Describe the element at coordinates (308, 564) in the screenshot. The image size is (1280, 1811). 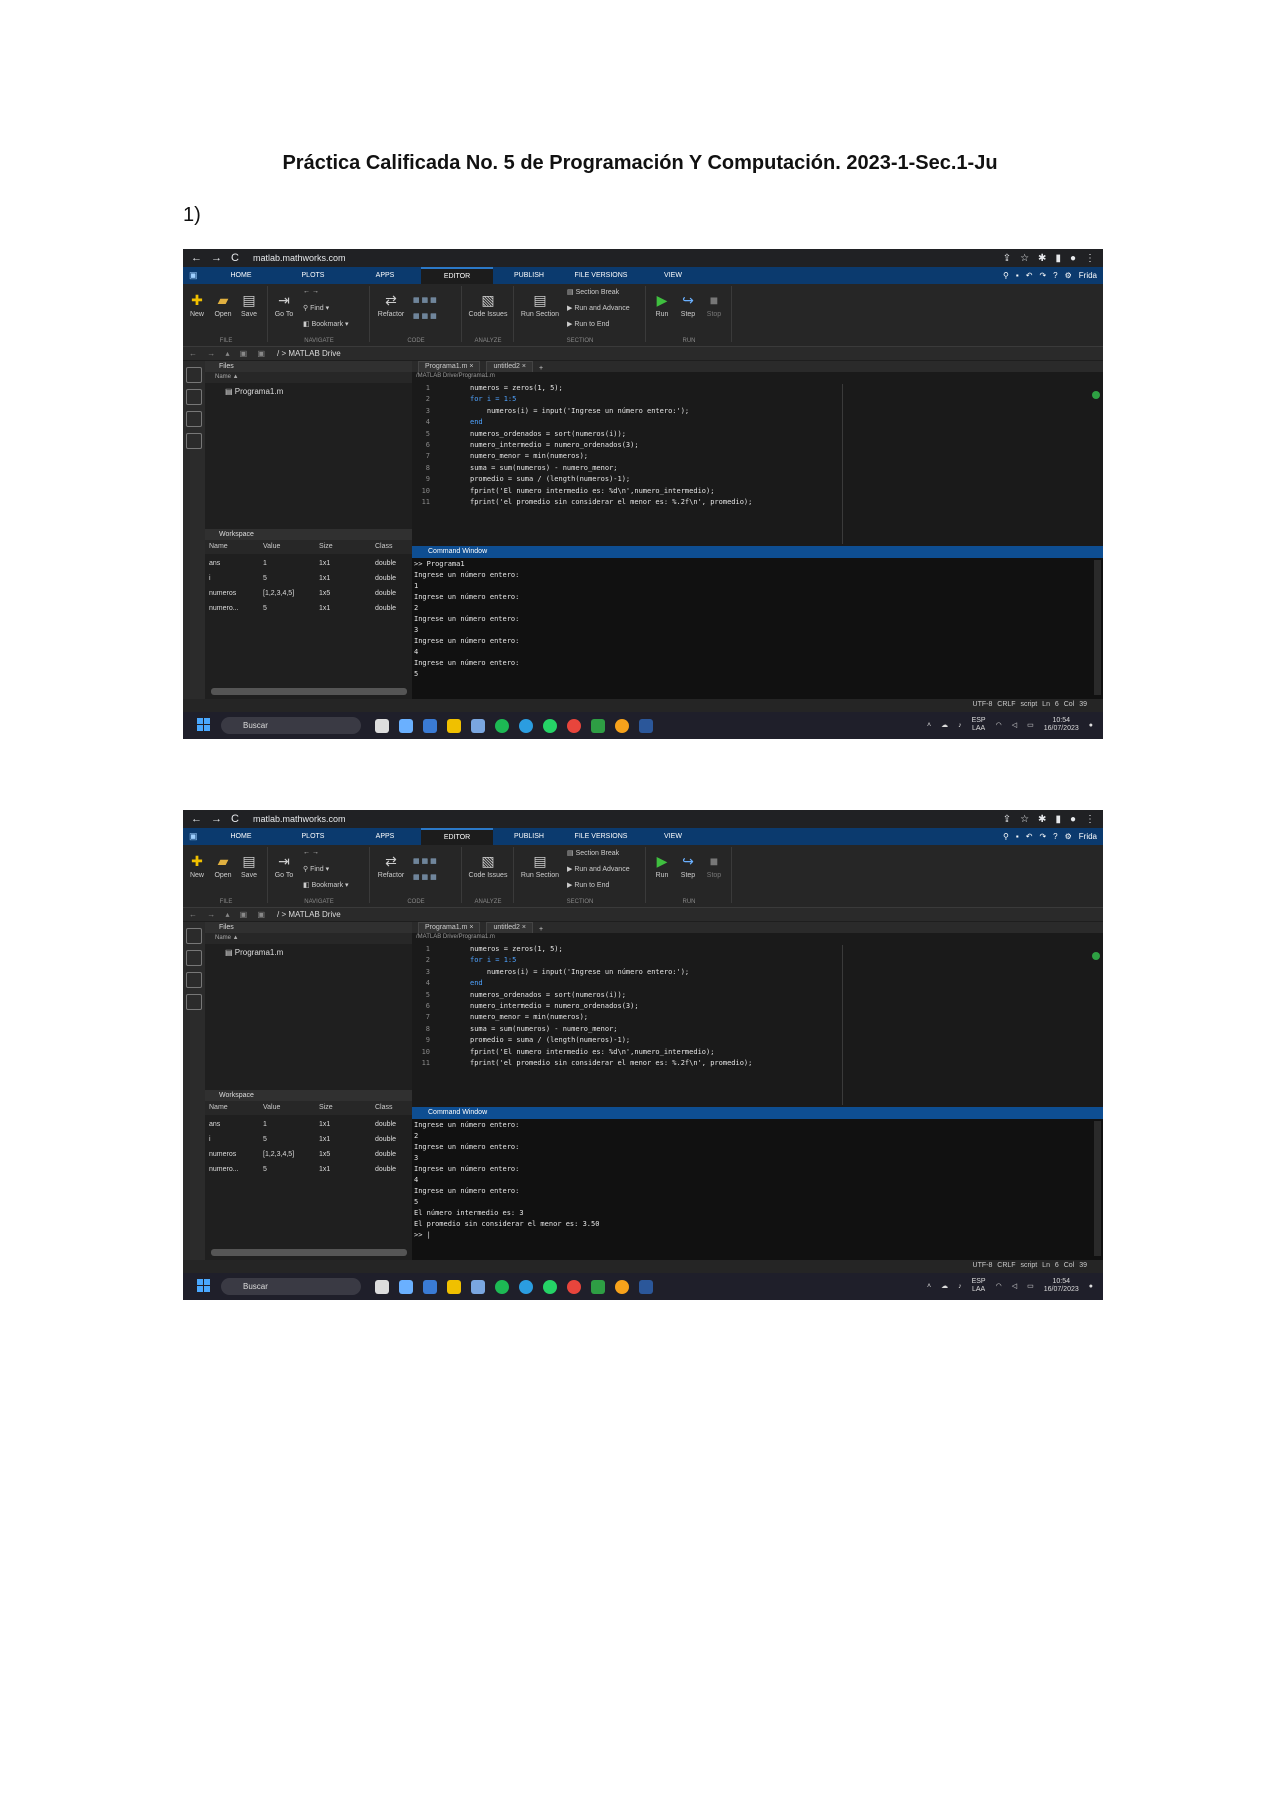
I see `workspace-row: ans 1 1x1 double` at that location.